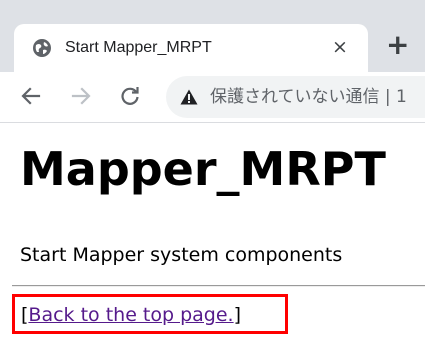  Describe the element at coordinates (81, 98) in the screenshot. I see `arrow-right-icon` at that location.